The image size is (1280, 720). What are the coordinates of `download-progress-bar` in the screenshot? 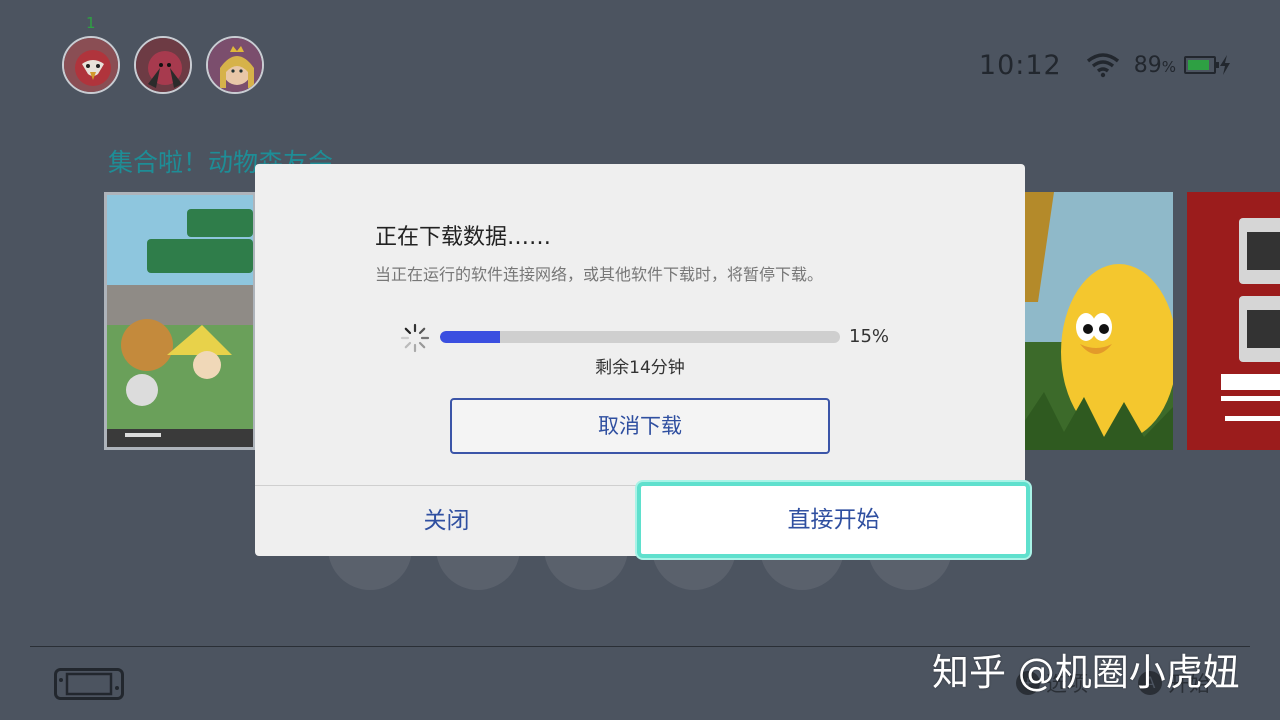 It's located at (640, 337).